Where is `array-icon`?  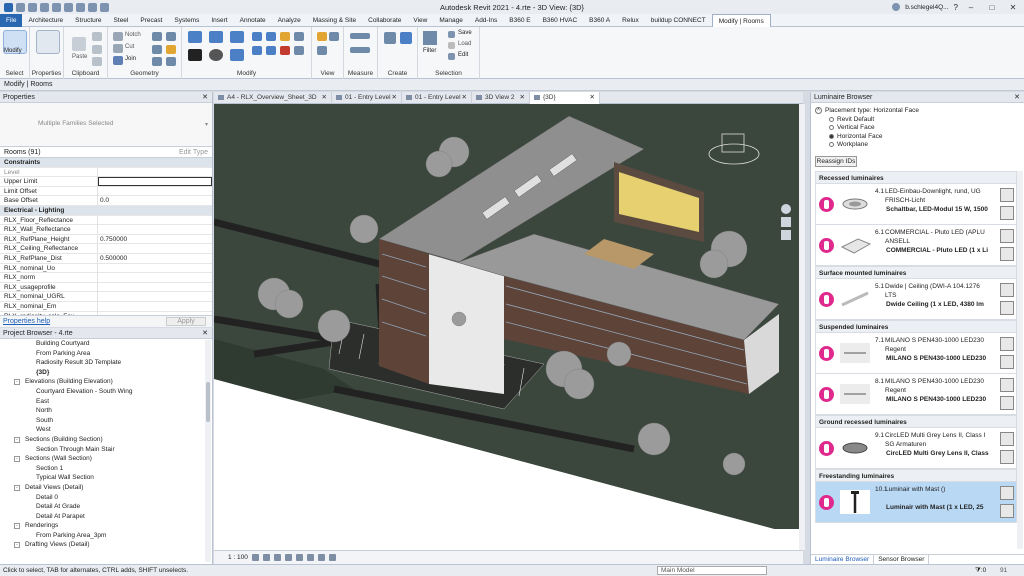
array-icon is located at coordinates (299, 36).